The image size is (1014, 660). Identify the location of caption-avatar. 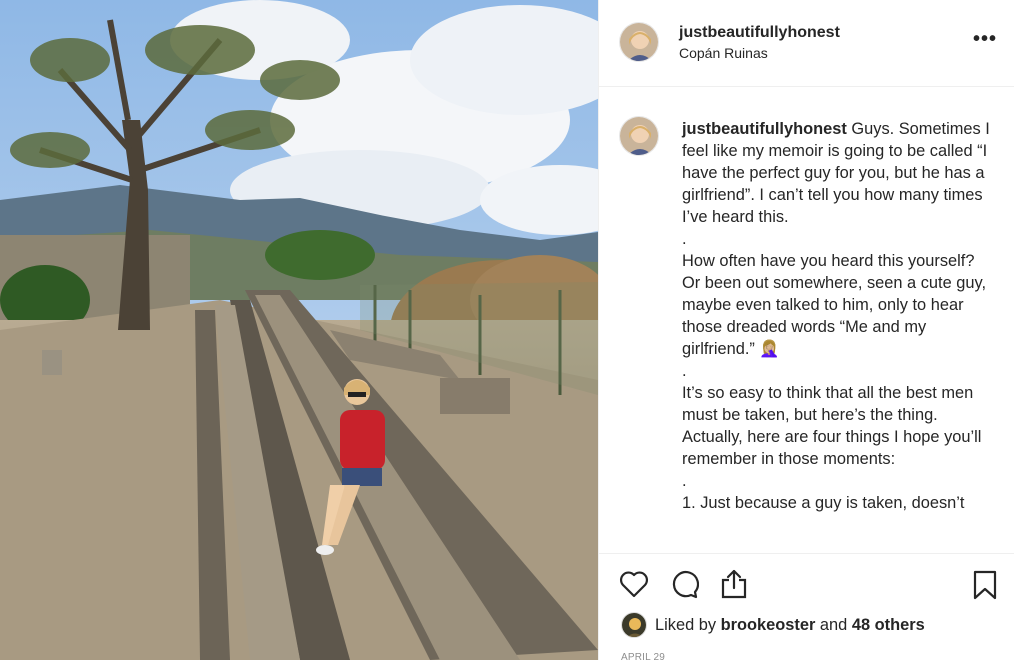
(639, 136).